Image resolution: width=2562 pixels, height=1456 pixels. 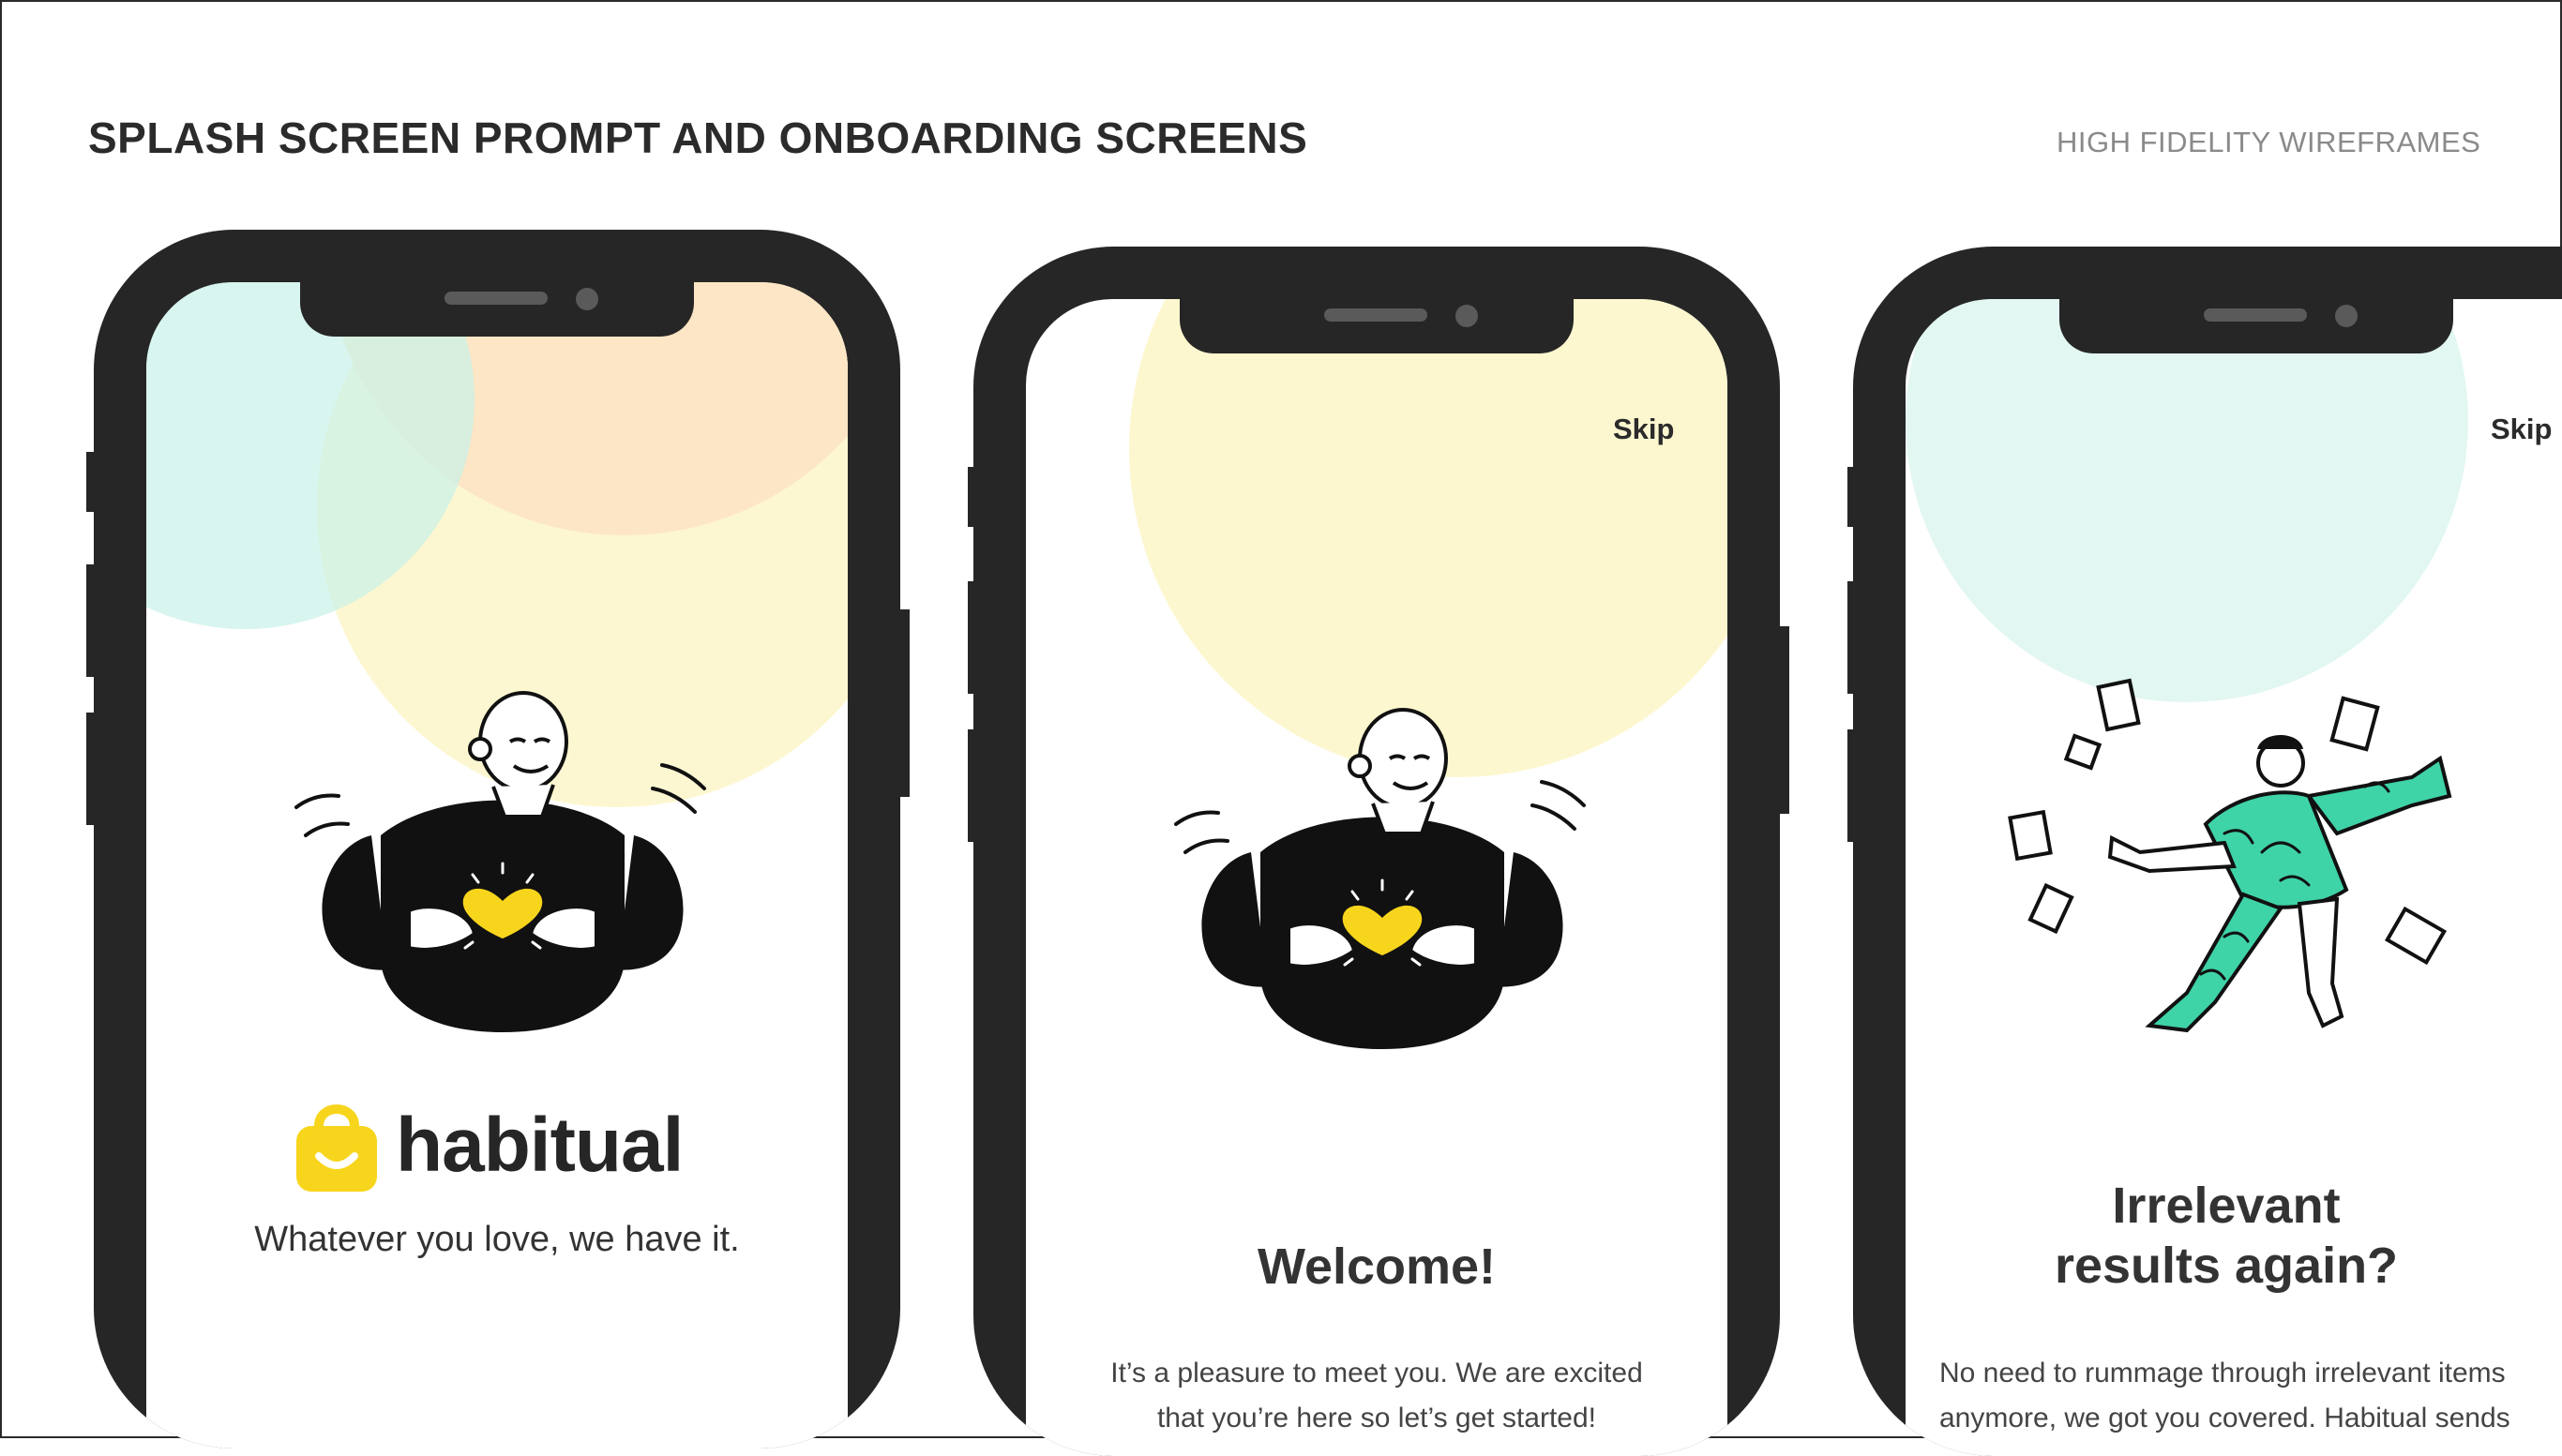 I want to click on brand-logo: habitual, so click(x=488, y=1145).